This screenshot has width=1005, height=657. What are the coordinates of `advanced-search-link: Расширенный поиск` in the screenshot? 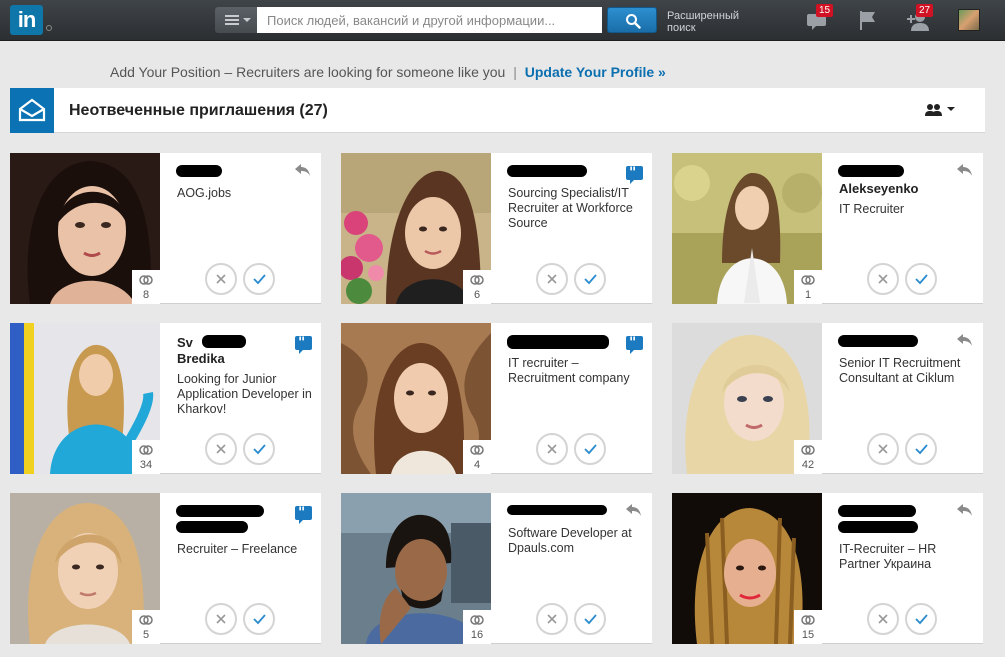 It's located at (712, 22).